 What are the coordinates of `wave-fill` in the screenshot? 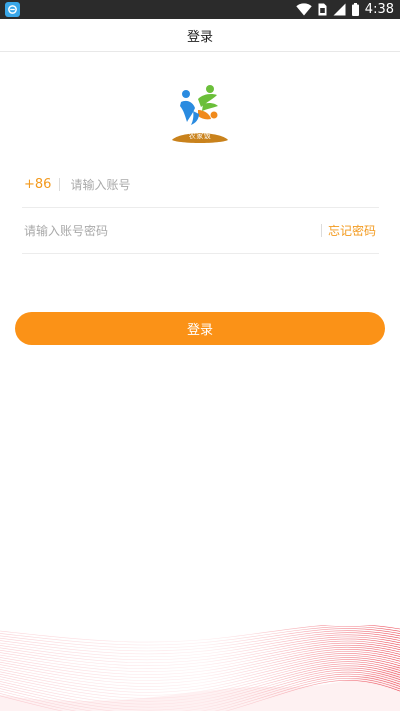 It's located at (200, 688).